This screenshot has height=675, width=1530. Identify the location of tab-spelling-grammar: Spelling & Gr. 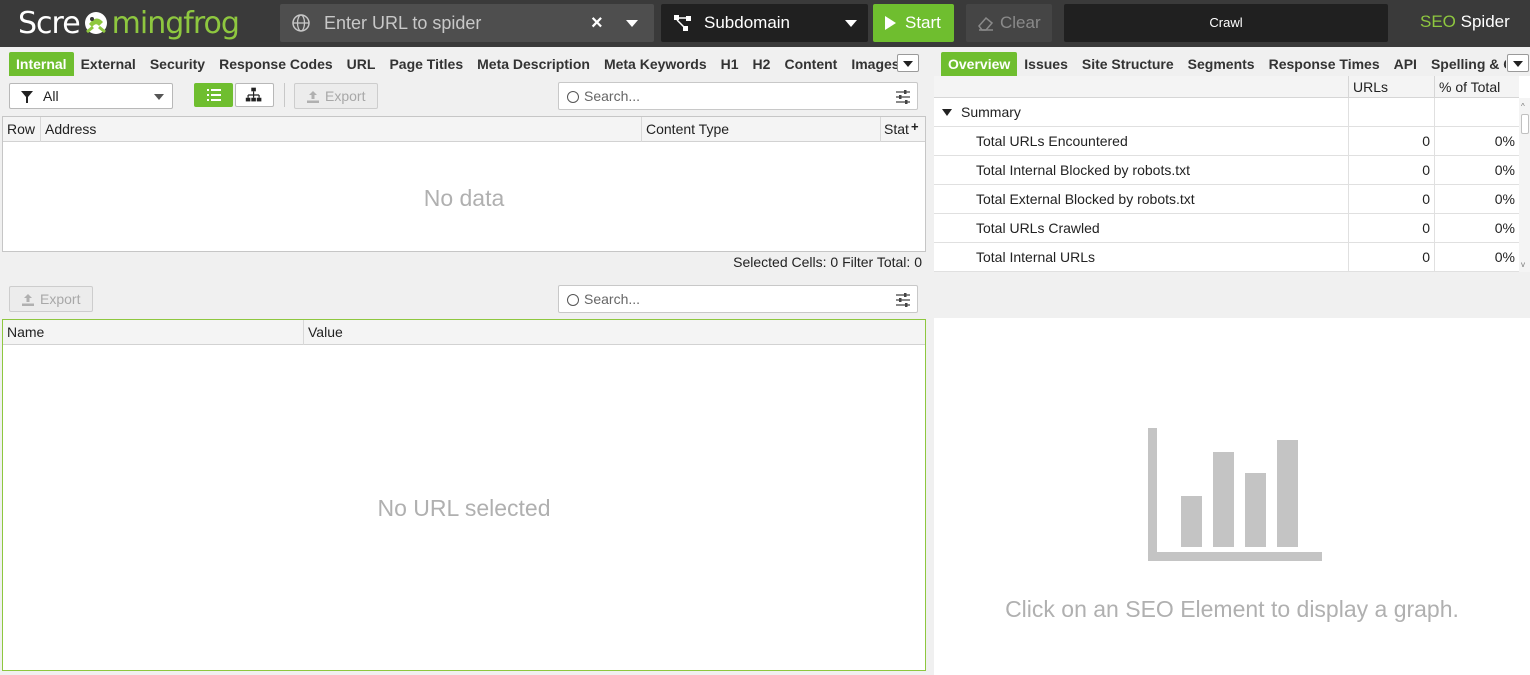
(1465, 64).